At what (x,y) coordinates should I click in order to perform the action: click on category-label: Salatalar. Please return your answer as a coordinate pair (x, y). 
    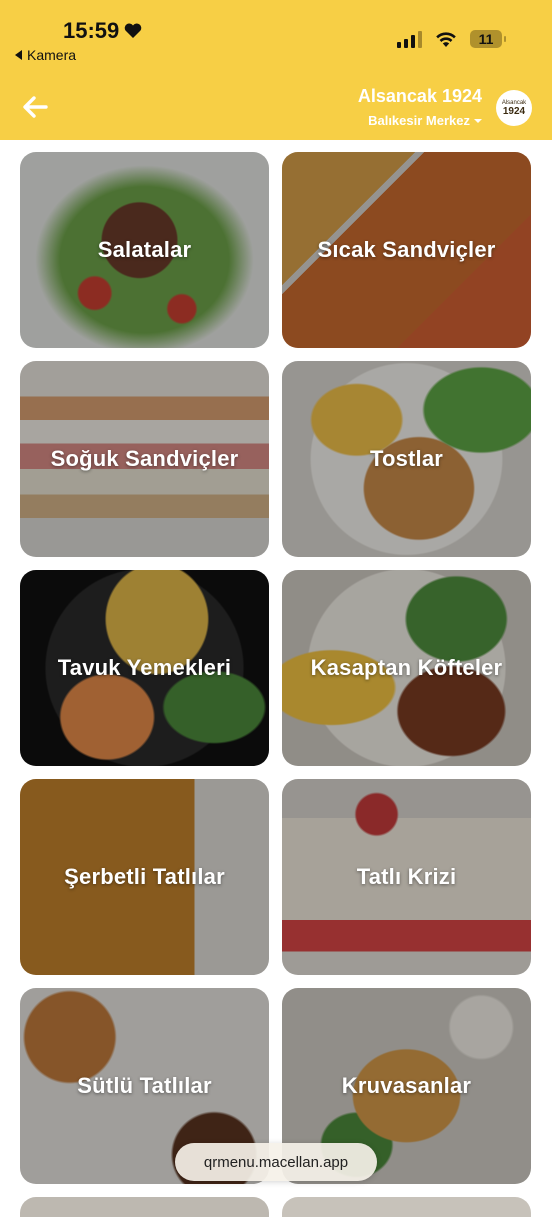
    Looking at the image, I should click on (144, 249).